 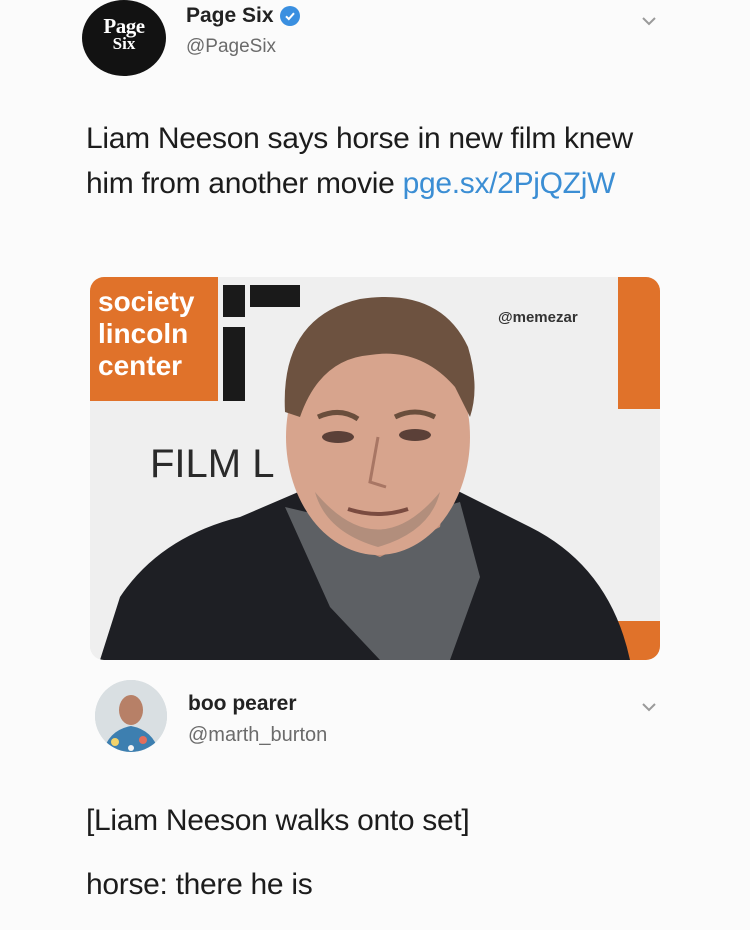 I want to click on verified-badge-icon, so click(x=289, y=16).